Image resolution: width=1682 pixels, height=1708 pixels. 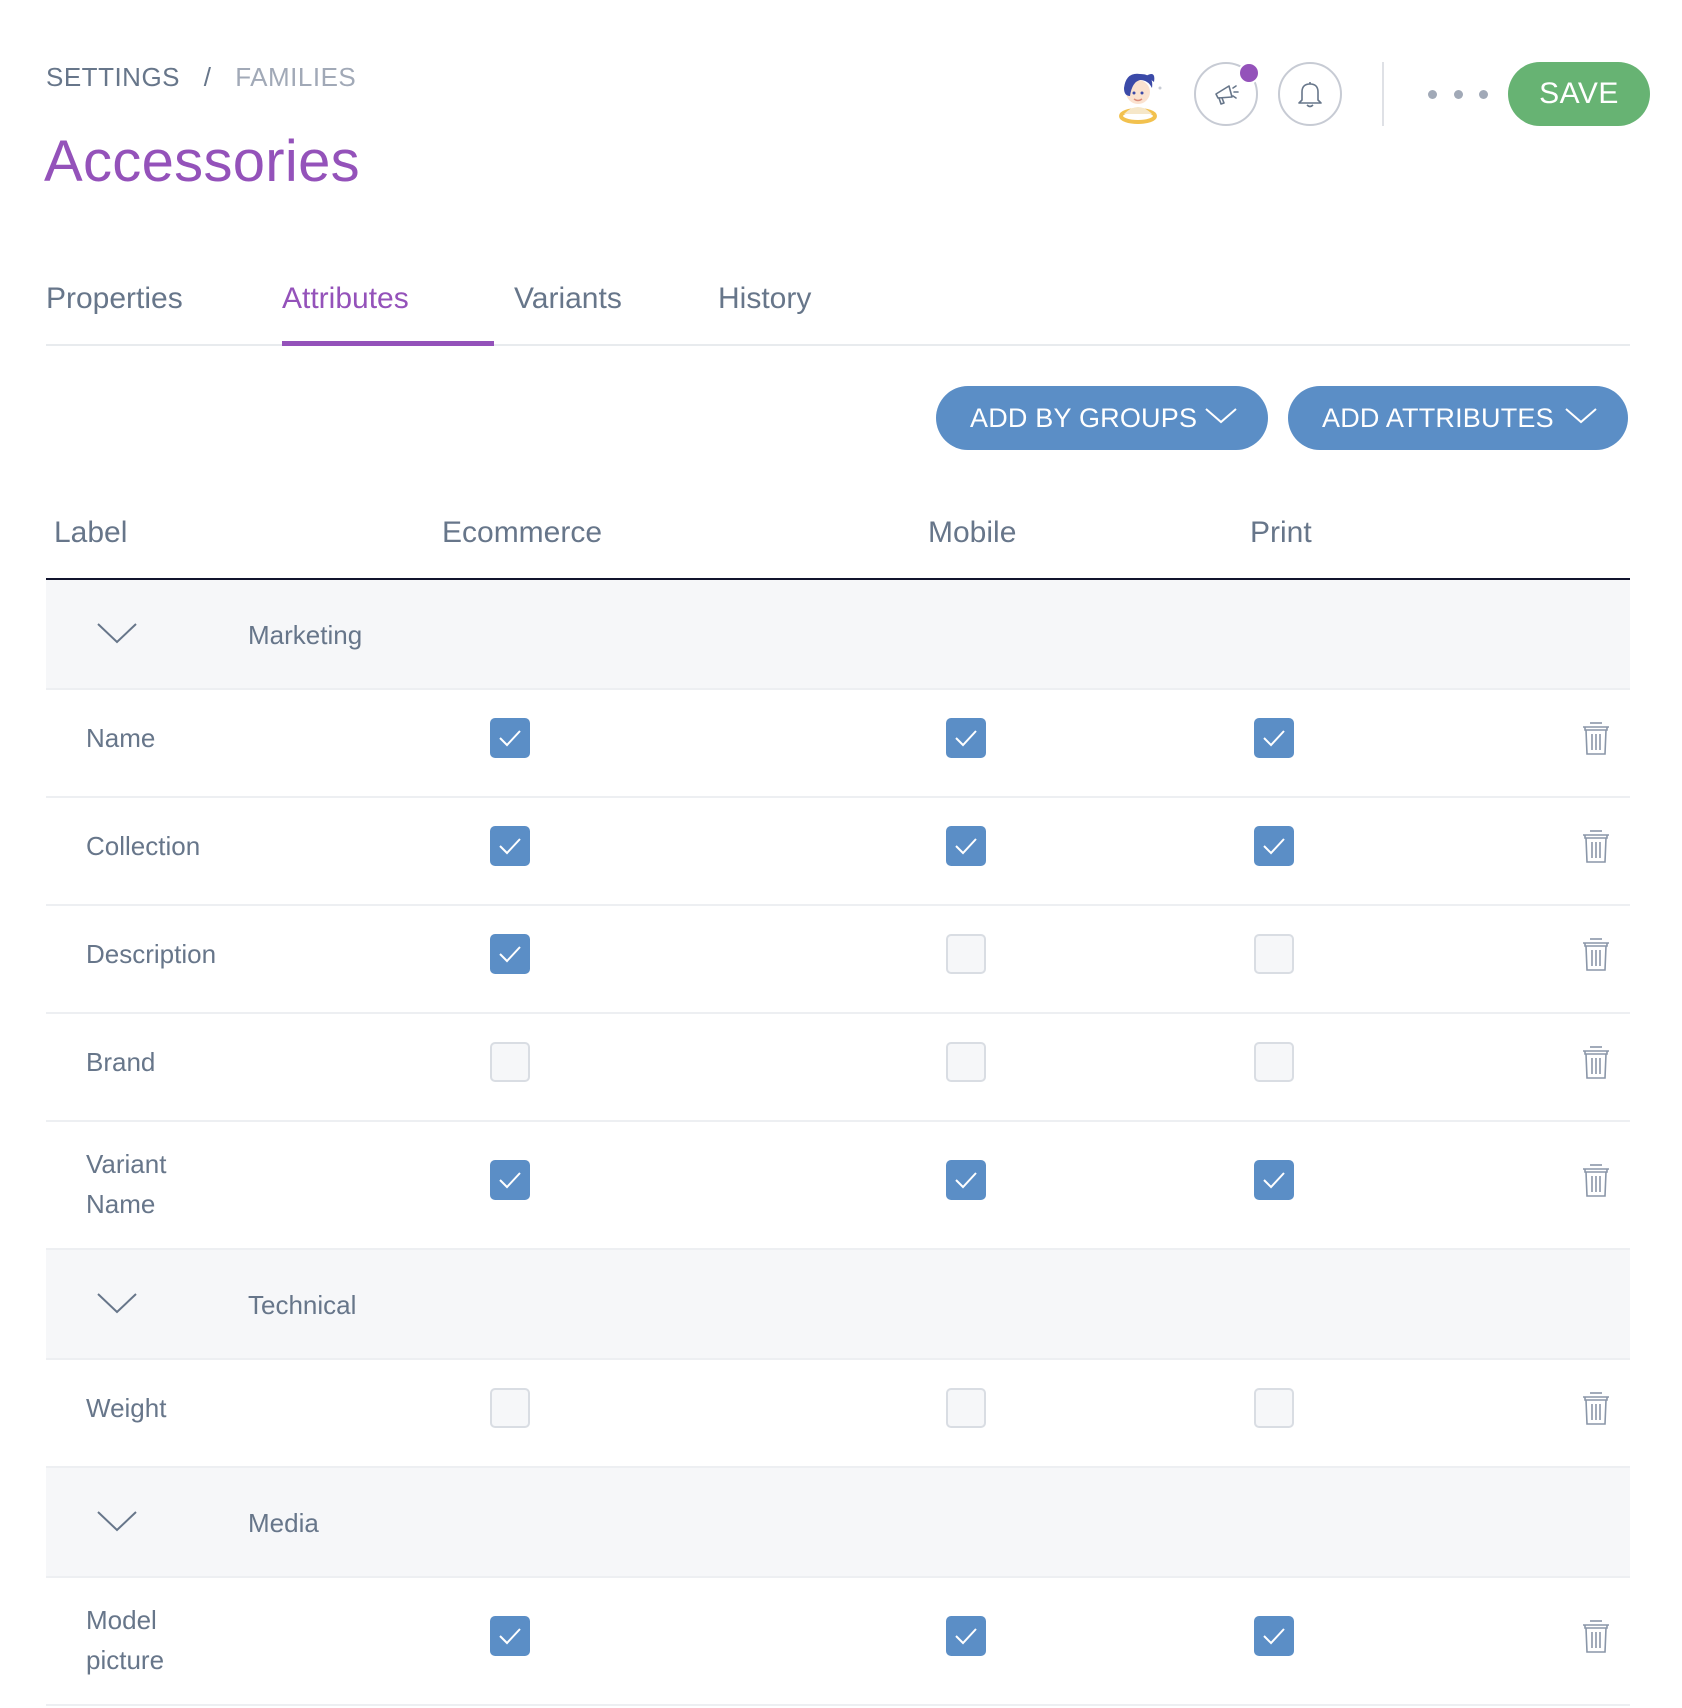 I want to click on breadcrumb-settings: SETTINGS, so click(x=113, y=77).